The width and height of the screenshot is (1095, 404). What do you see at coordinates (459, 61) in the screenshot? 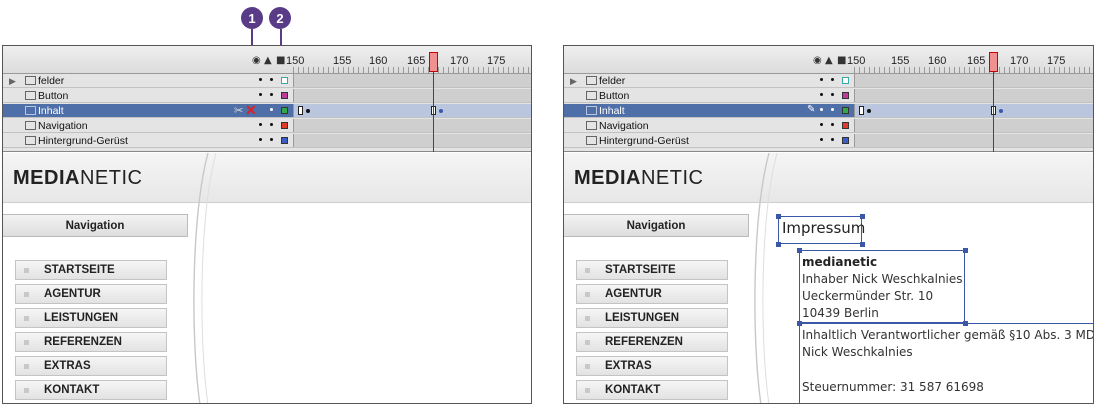
I see `ruler-label: 170` at bounding box center [459, 61].